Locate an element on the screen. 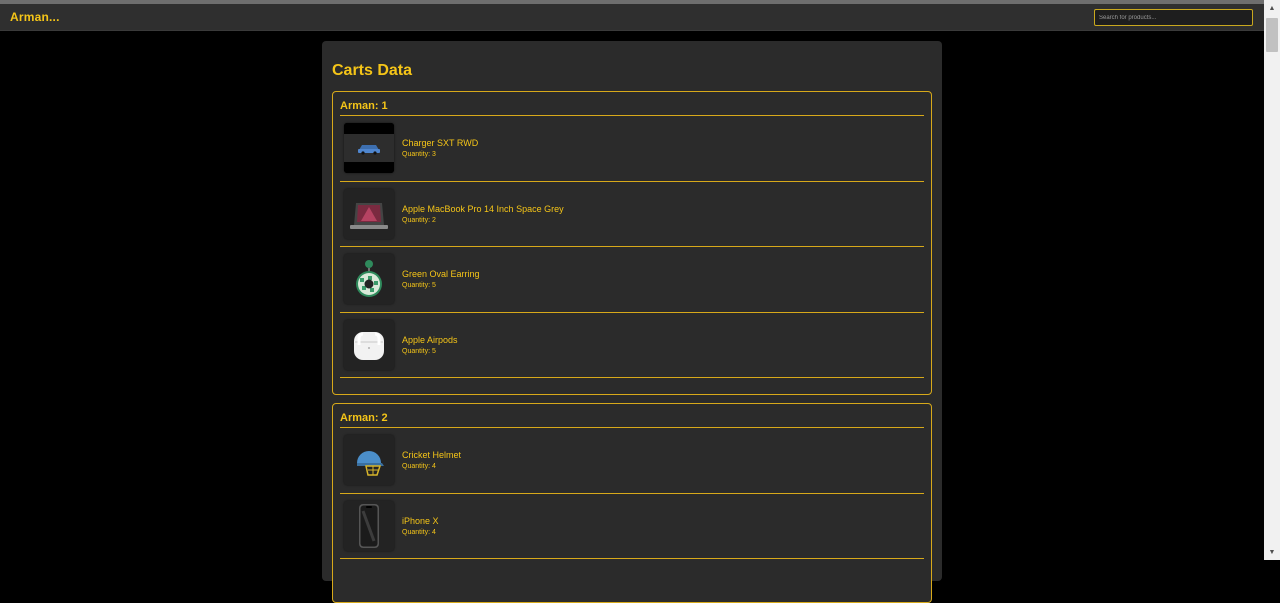 This screenshot has width=1280, height=603. earring-image is located at coordinates (369, 279).